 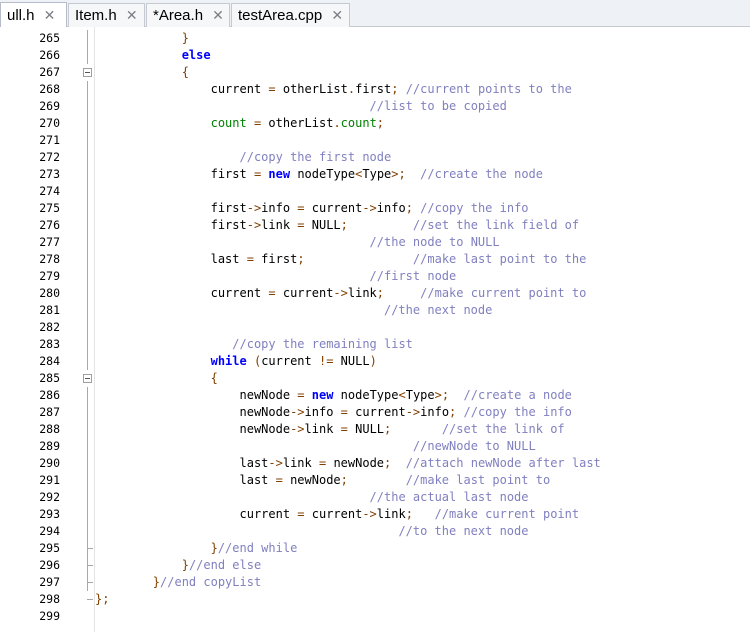 What do you see at coordinates (275, 259) in the screenshot?
I see `code-token: first` at bounding box center [275, 259].